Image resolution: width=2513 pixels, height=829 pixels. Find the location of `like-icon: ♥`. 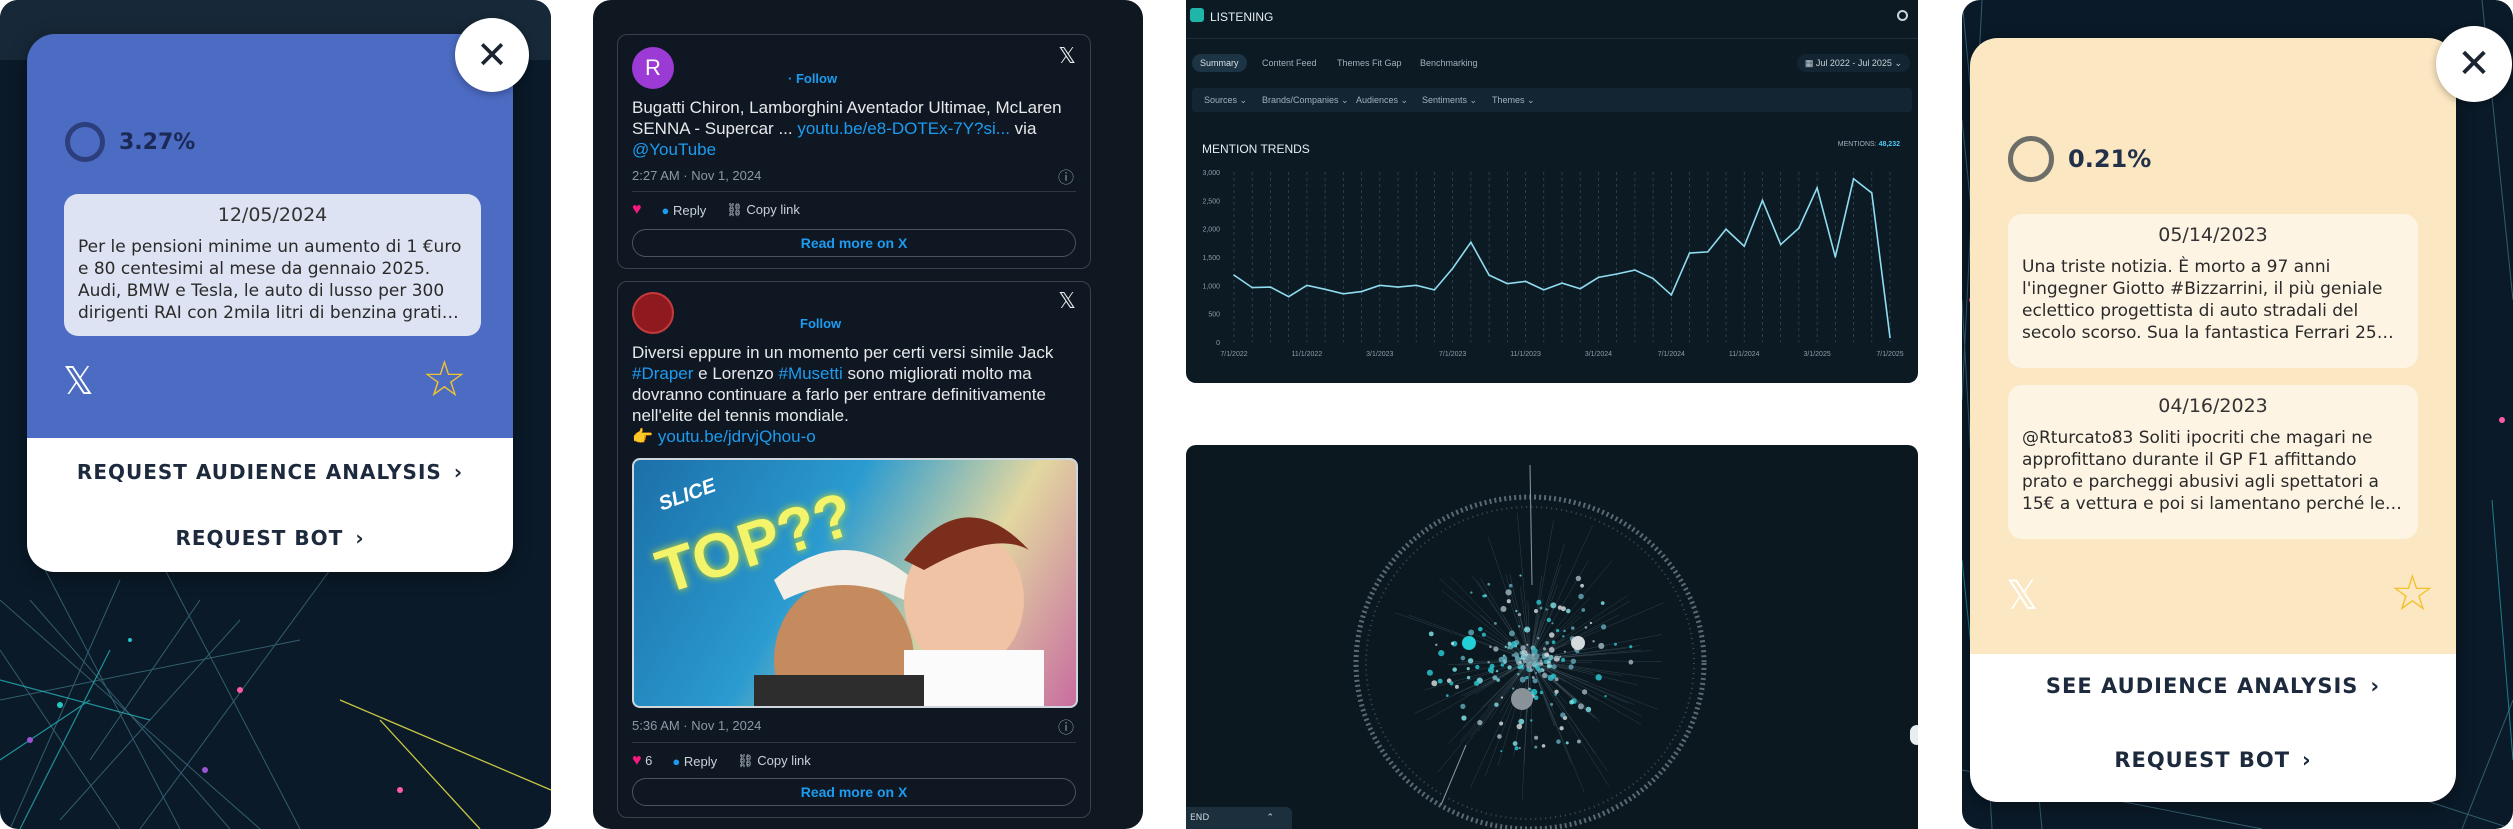

like-icon: ♥ is located at coordinates (637, 210).